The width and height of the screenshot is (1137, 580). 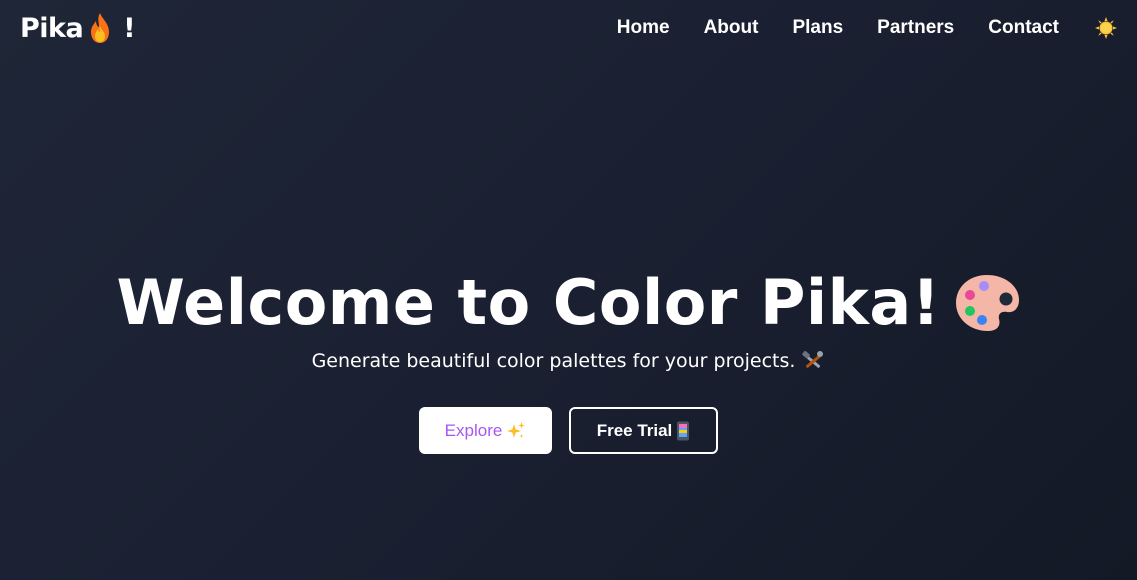 I want to click on palette-icon, so click(x=987, y=303).